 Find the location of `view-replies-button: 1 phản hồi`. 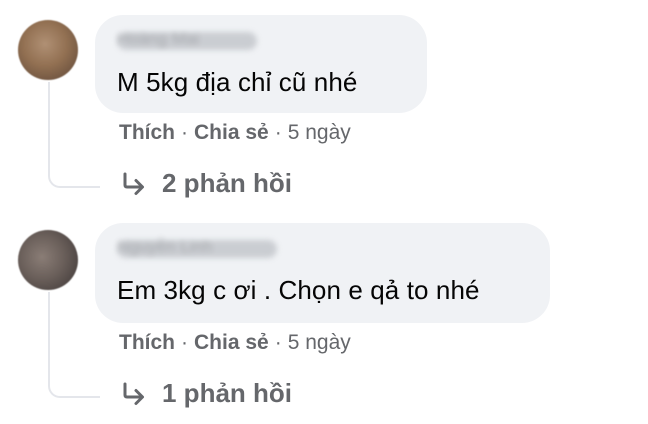

view-replies-button: 1 phản hồi is located at coordinates (206, 393).